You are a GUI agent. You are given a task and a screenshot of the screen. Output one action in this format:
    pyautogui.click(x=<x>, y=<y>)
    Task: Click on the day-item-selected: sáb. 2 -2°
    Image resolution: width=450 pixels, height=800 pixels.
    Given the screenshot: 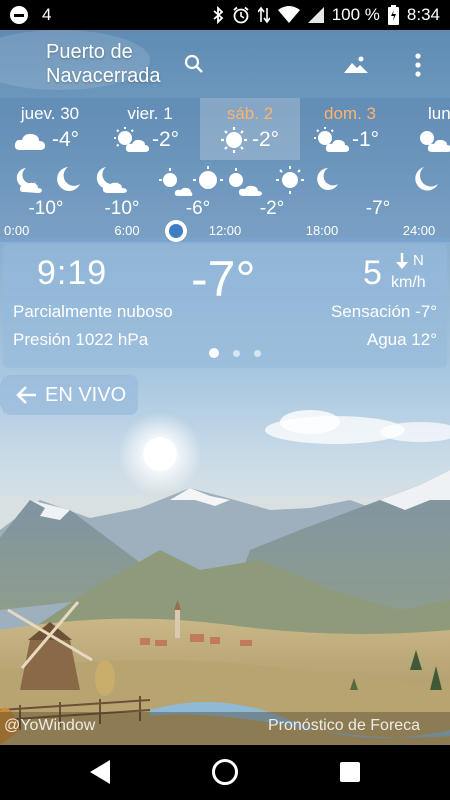 What is the action you would take?
    pyautogui.click(x=250, y=129)
    